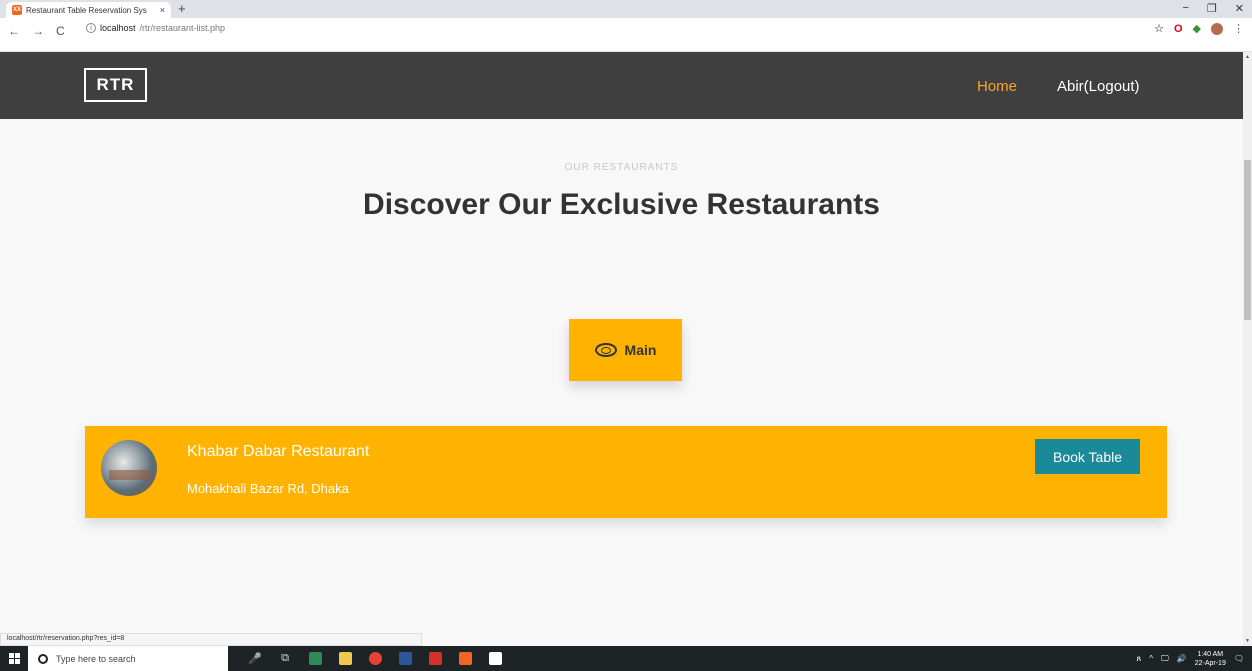  I want to click on chrome-icon, so click(375, 658).